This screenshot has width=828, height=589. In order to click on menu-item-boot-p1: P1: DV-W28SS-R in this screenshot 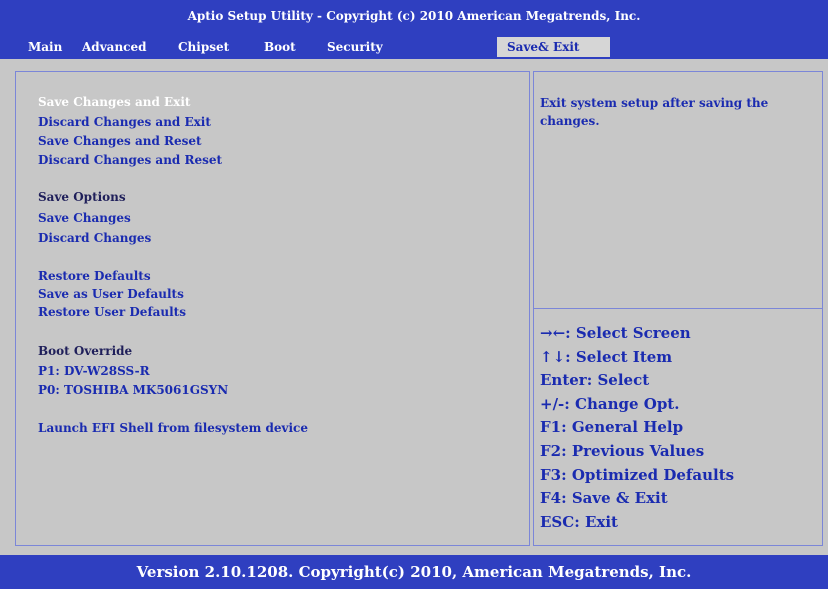, I will do `click(94, 371)`.